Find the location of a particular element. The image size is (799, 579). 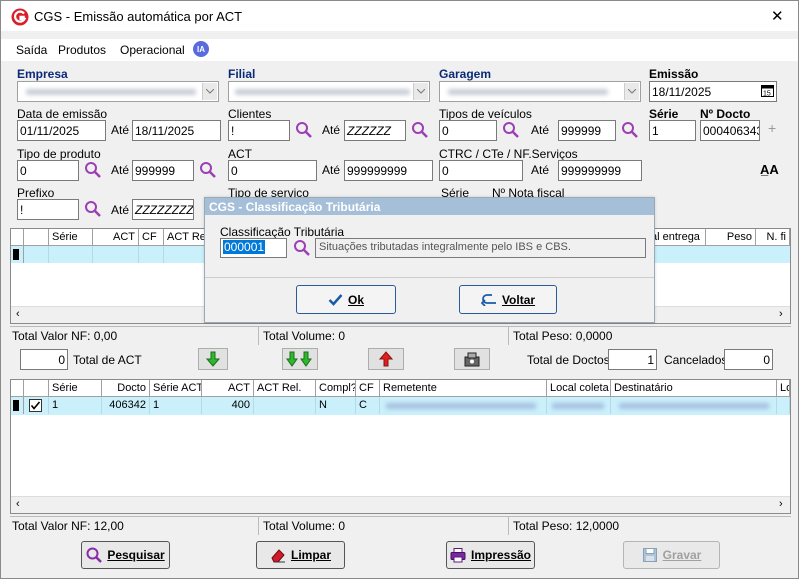

filial-select is located at coordinates (329, 91).